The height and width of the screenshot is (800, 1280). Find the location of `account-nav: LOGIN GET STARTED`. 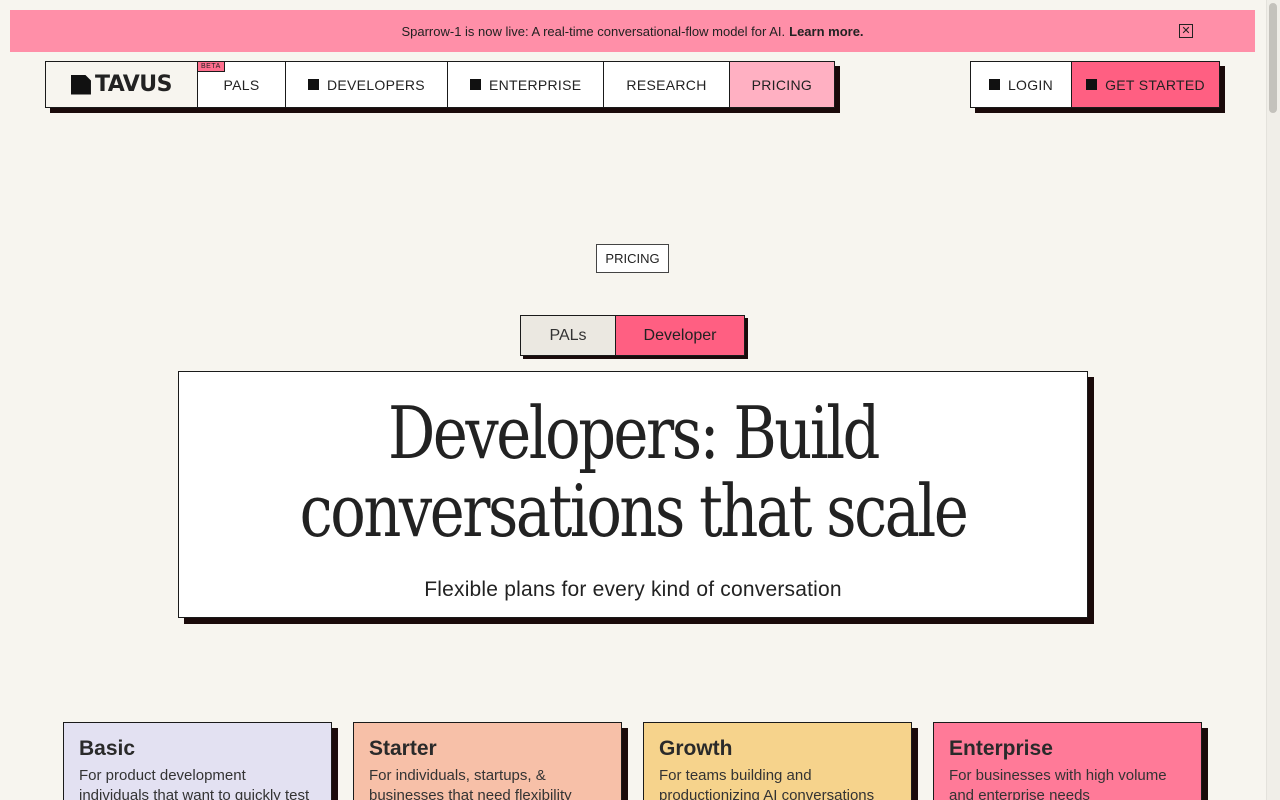

account-nav: LOGIN GET STARTED is located at coordinates (1095, 84).